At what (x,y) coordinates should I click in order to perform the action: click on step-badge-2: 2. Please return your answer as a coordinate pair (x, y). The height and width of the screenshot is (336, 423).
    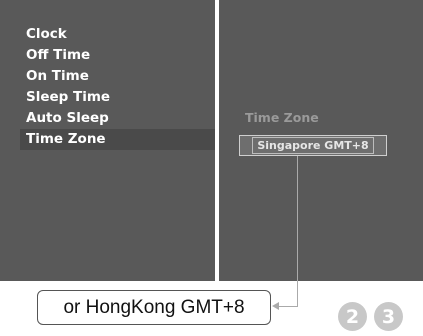
    Looking at the image, I should click on (352, 316).